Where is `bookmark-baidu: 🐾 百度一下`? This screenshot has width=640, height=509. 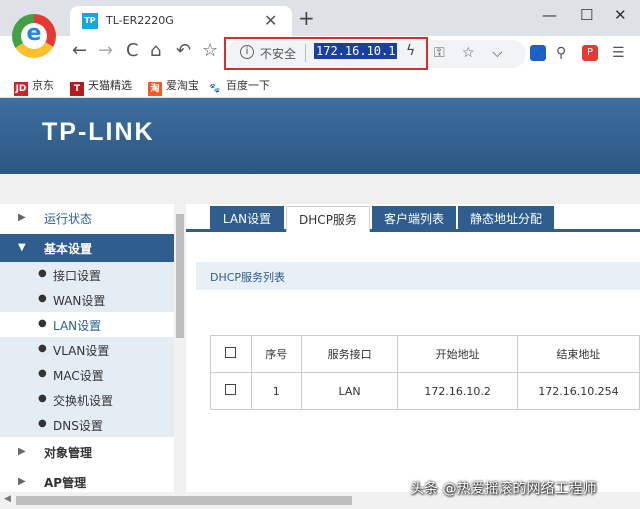
bookmark-baidu: 🐾 百度一下 is located at coordinates (239, 86).